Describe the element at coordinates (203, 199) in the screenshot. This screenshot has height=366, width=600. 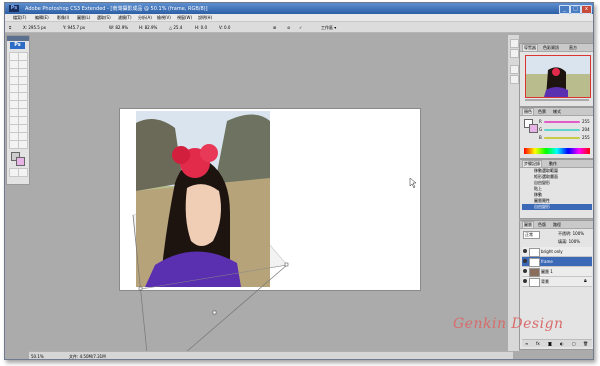
I see `photo-group` at that location.